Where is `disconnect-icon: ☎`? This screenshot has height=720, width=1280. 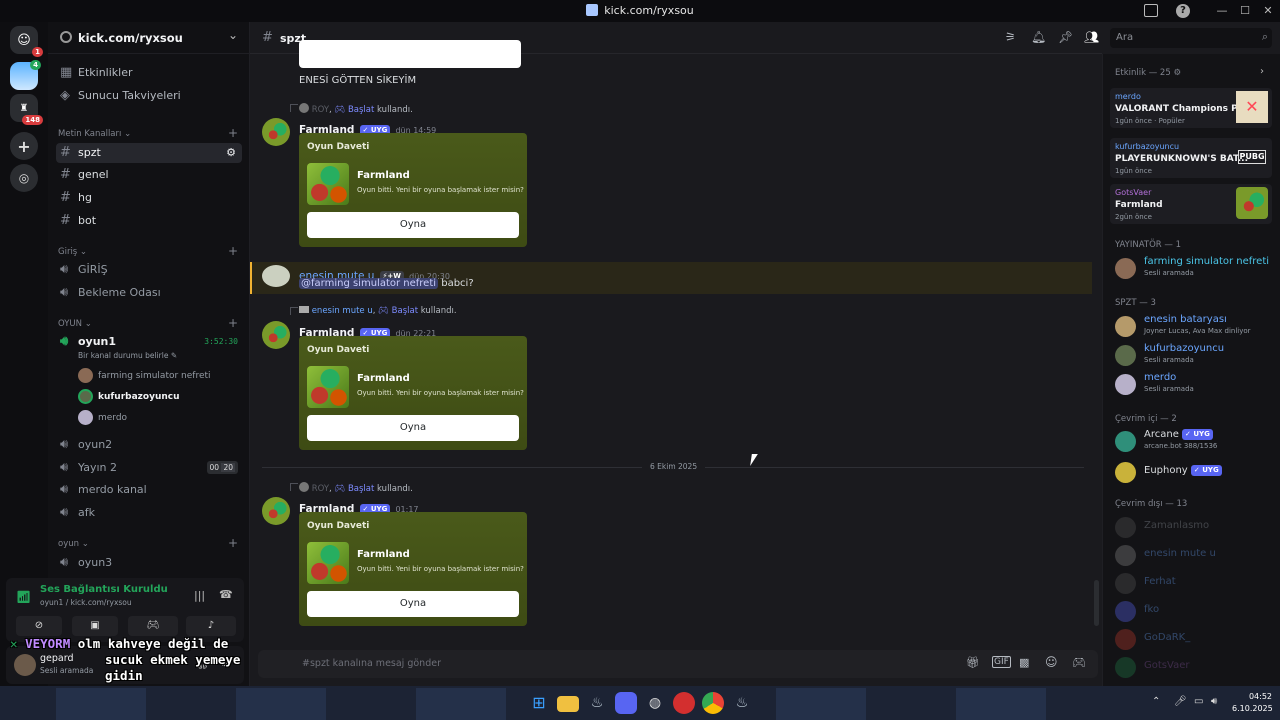 disconnect-icon: ☎ is located at coordinates (226, 594).